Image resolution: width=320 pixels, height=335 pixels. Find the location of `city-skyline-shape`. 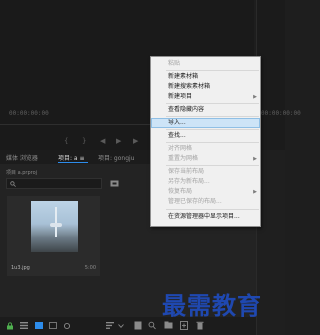

city-skyline-shape is located at coordinates (54, 244).